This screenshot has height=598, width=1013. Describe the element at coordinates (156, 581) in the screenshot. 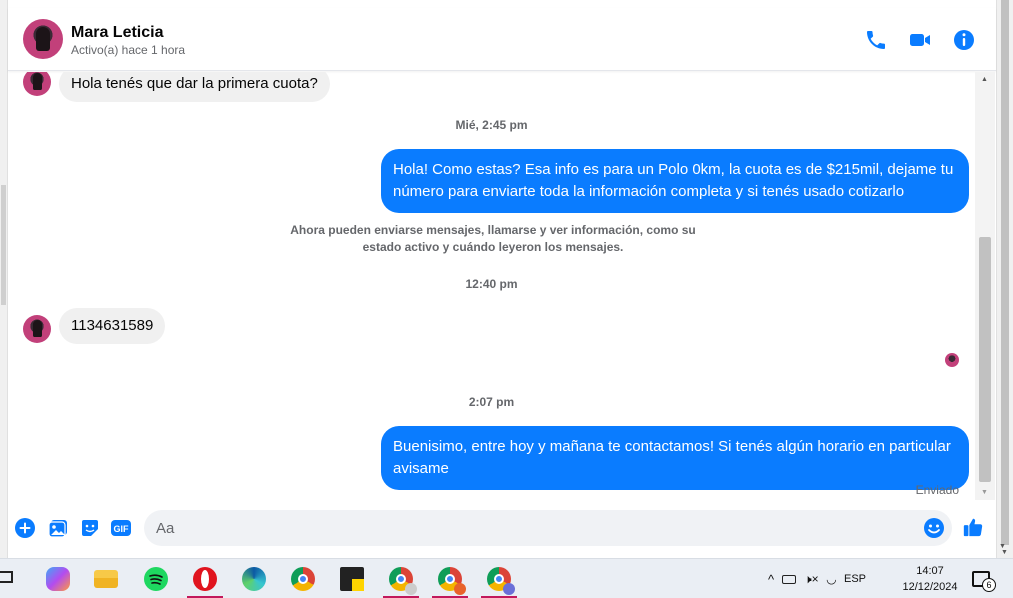

I see `spotify-icon` at that location.